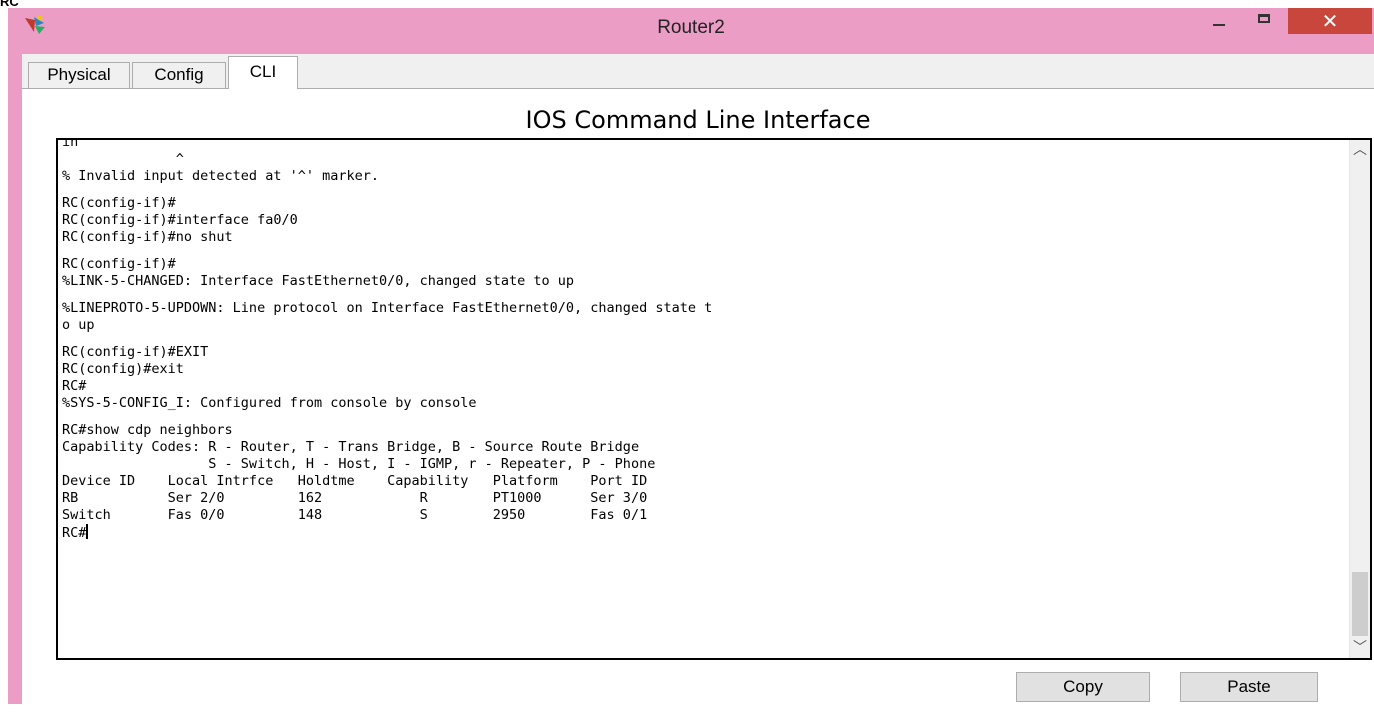  I want to click on window-title: Router2, so click(691, 27).